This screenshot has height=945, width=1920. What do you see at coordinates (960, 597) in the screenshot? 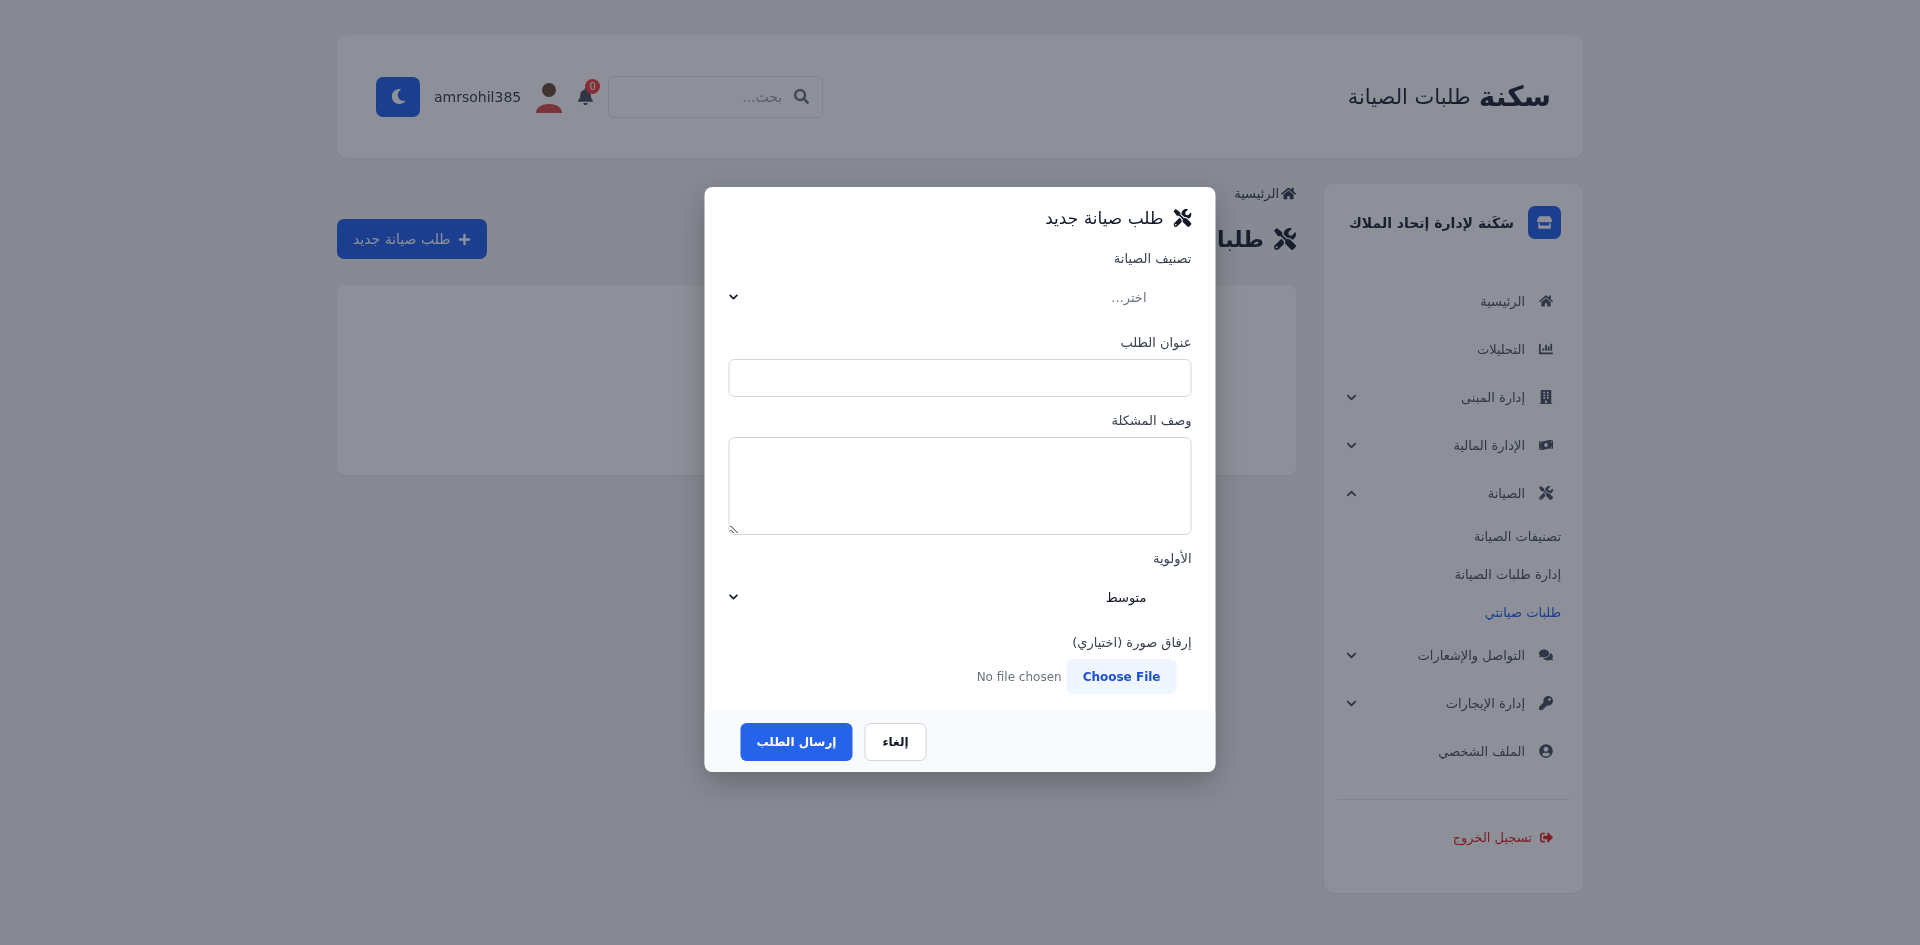
I see `select-field: متوسط` at bounding box center [960, 597].